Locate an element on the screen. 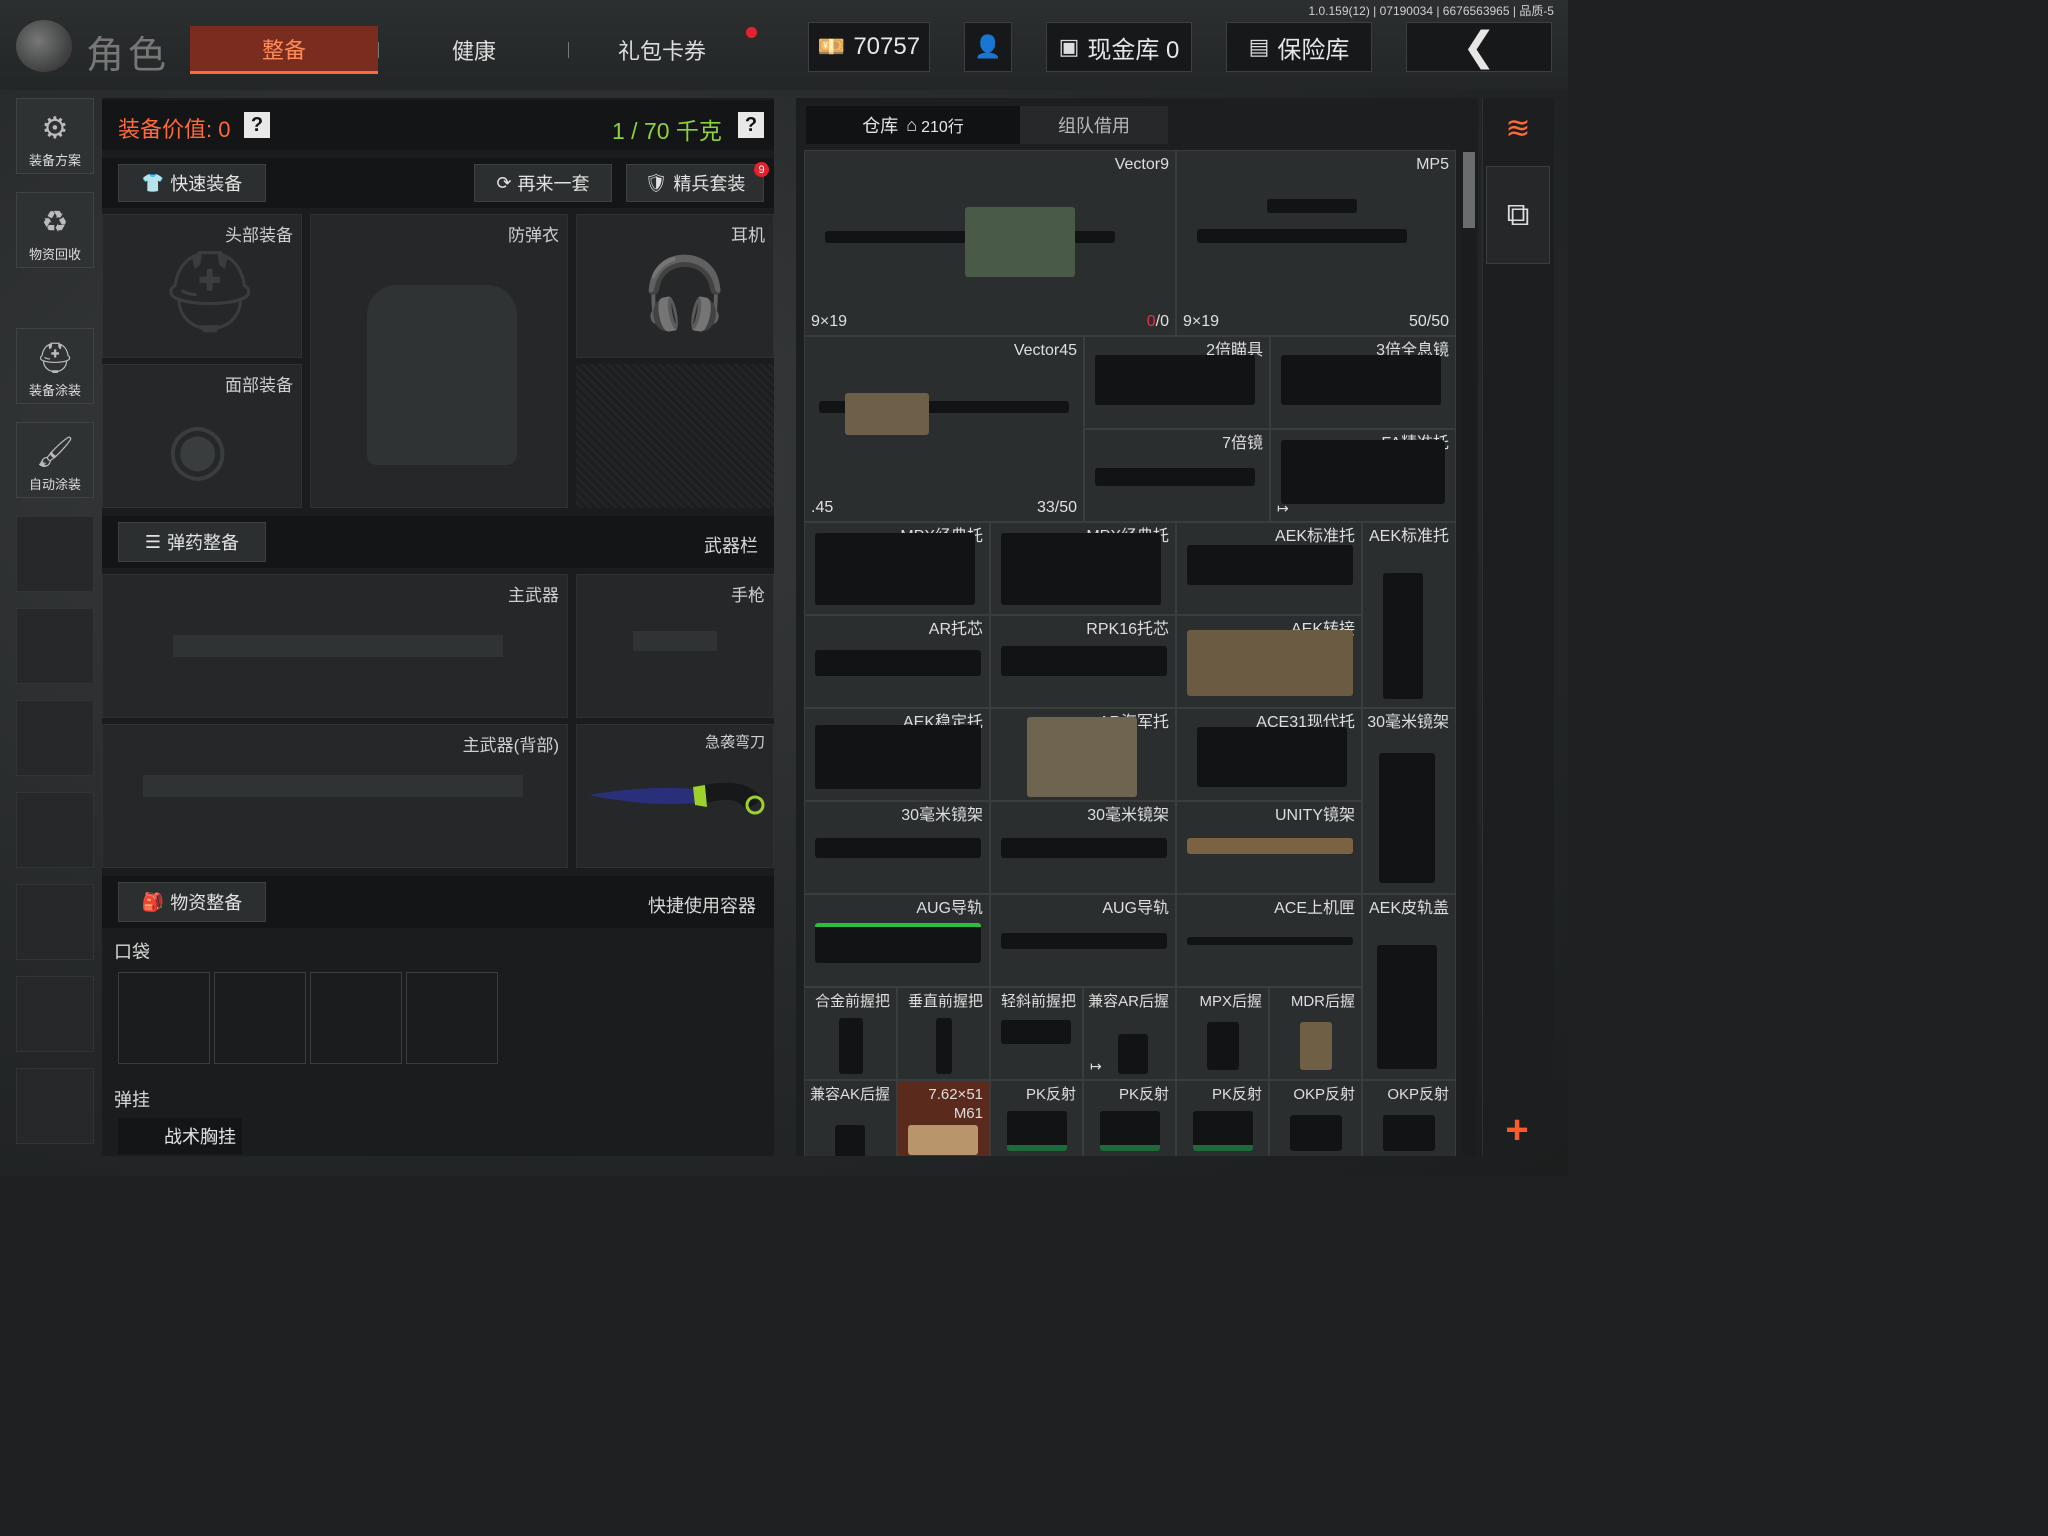  tab-label: 整备 is located at coordinates (283, 50).